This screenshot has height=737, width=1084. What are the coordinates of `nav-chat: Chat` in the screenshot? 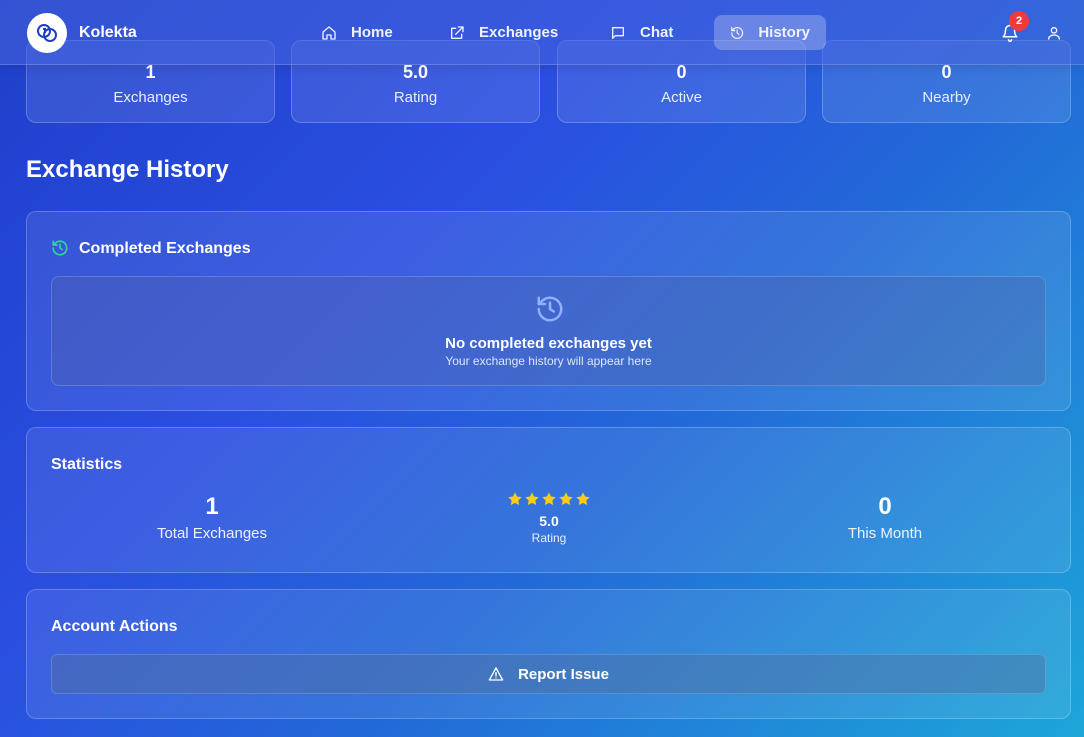 It's located at (641, 32).